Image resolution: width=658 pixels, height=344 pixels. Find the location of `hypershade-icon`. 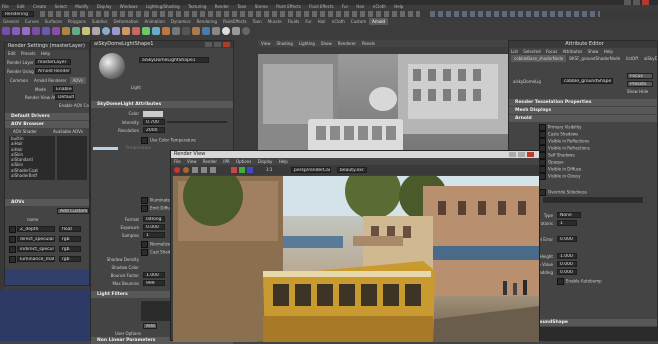

hypershade-icon is located at coordinates (206, 31).